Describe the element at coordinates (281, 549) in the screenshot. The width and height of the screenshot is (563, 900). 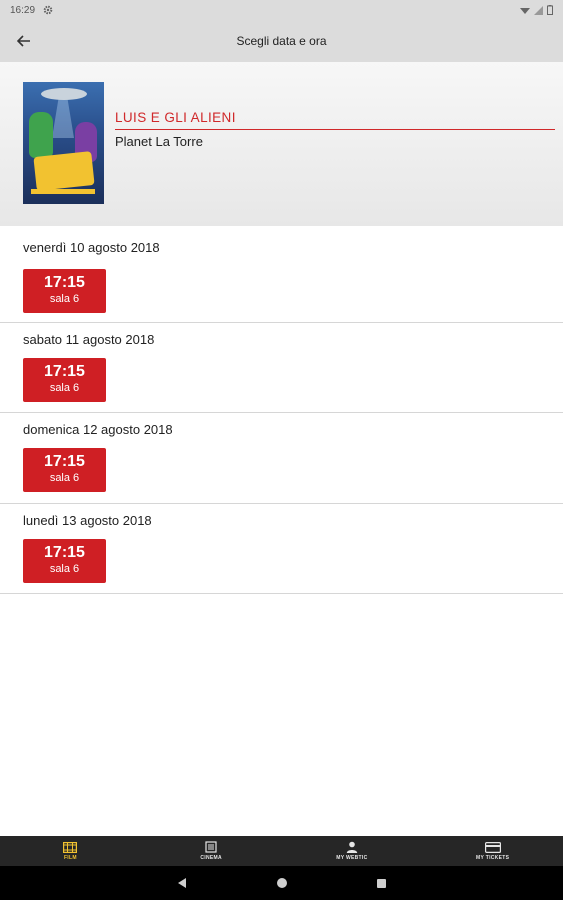
I see `day-section: lunedì 13 agosto 2018 17:15 sala 6` at that location.